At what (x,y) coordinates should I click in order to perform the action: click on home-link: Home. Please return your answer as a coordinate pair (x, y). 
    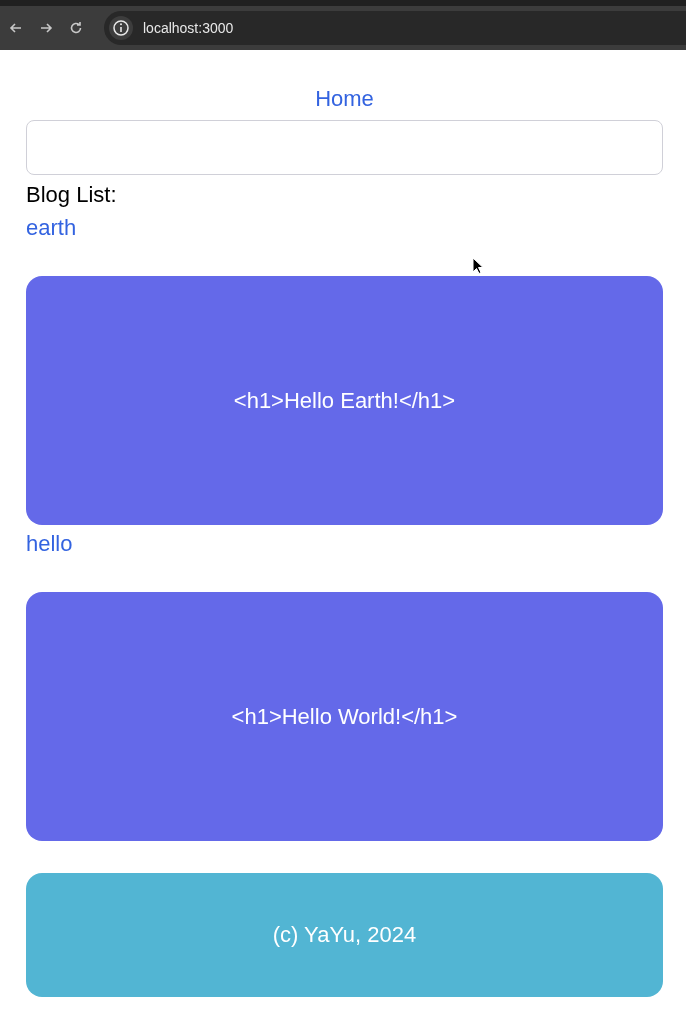
    Looking at the image, I should click on (344, 98).